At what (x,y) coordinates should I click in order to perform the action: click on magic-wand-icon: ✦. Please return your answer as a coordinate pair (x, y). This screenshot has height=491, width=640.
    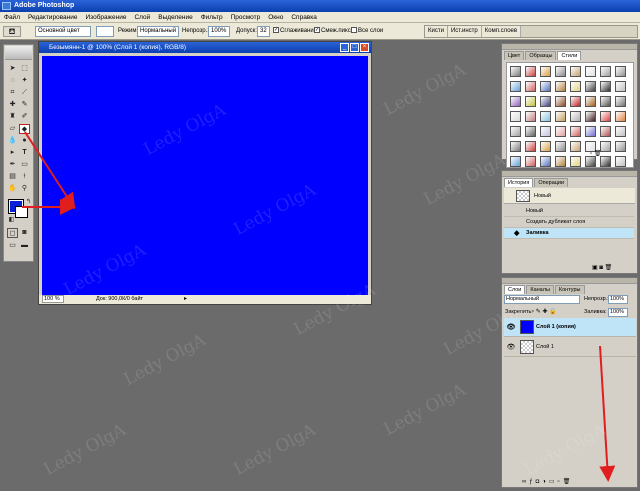
    Looking at the image, I should click on (24, 81).